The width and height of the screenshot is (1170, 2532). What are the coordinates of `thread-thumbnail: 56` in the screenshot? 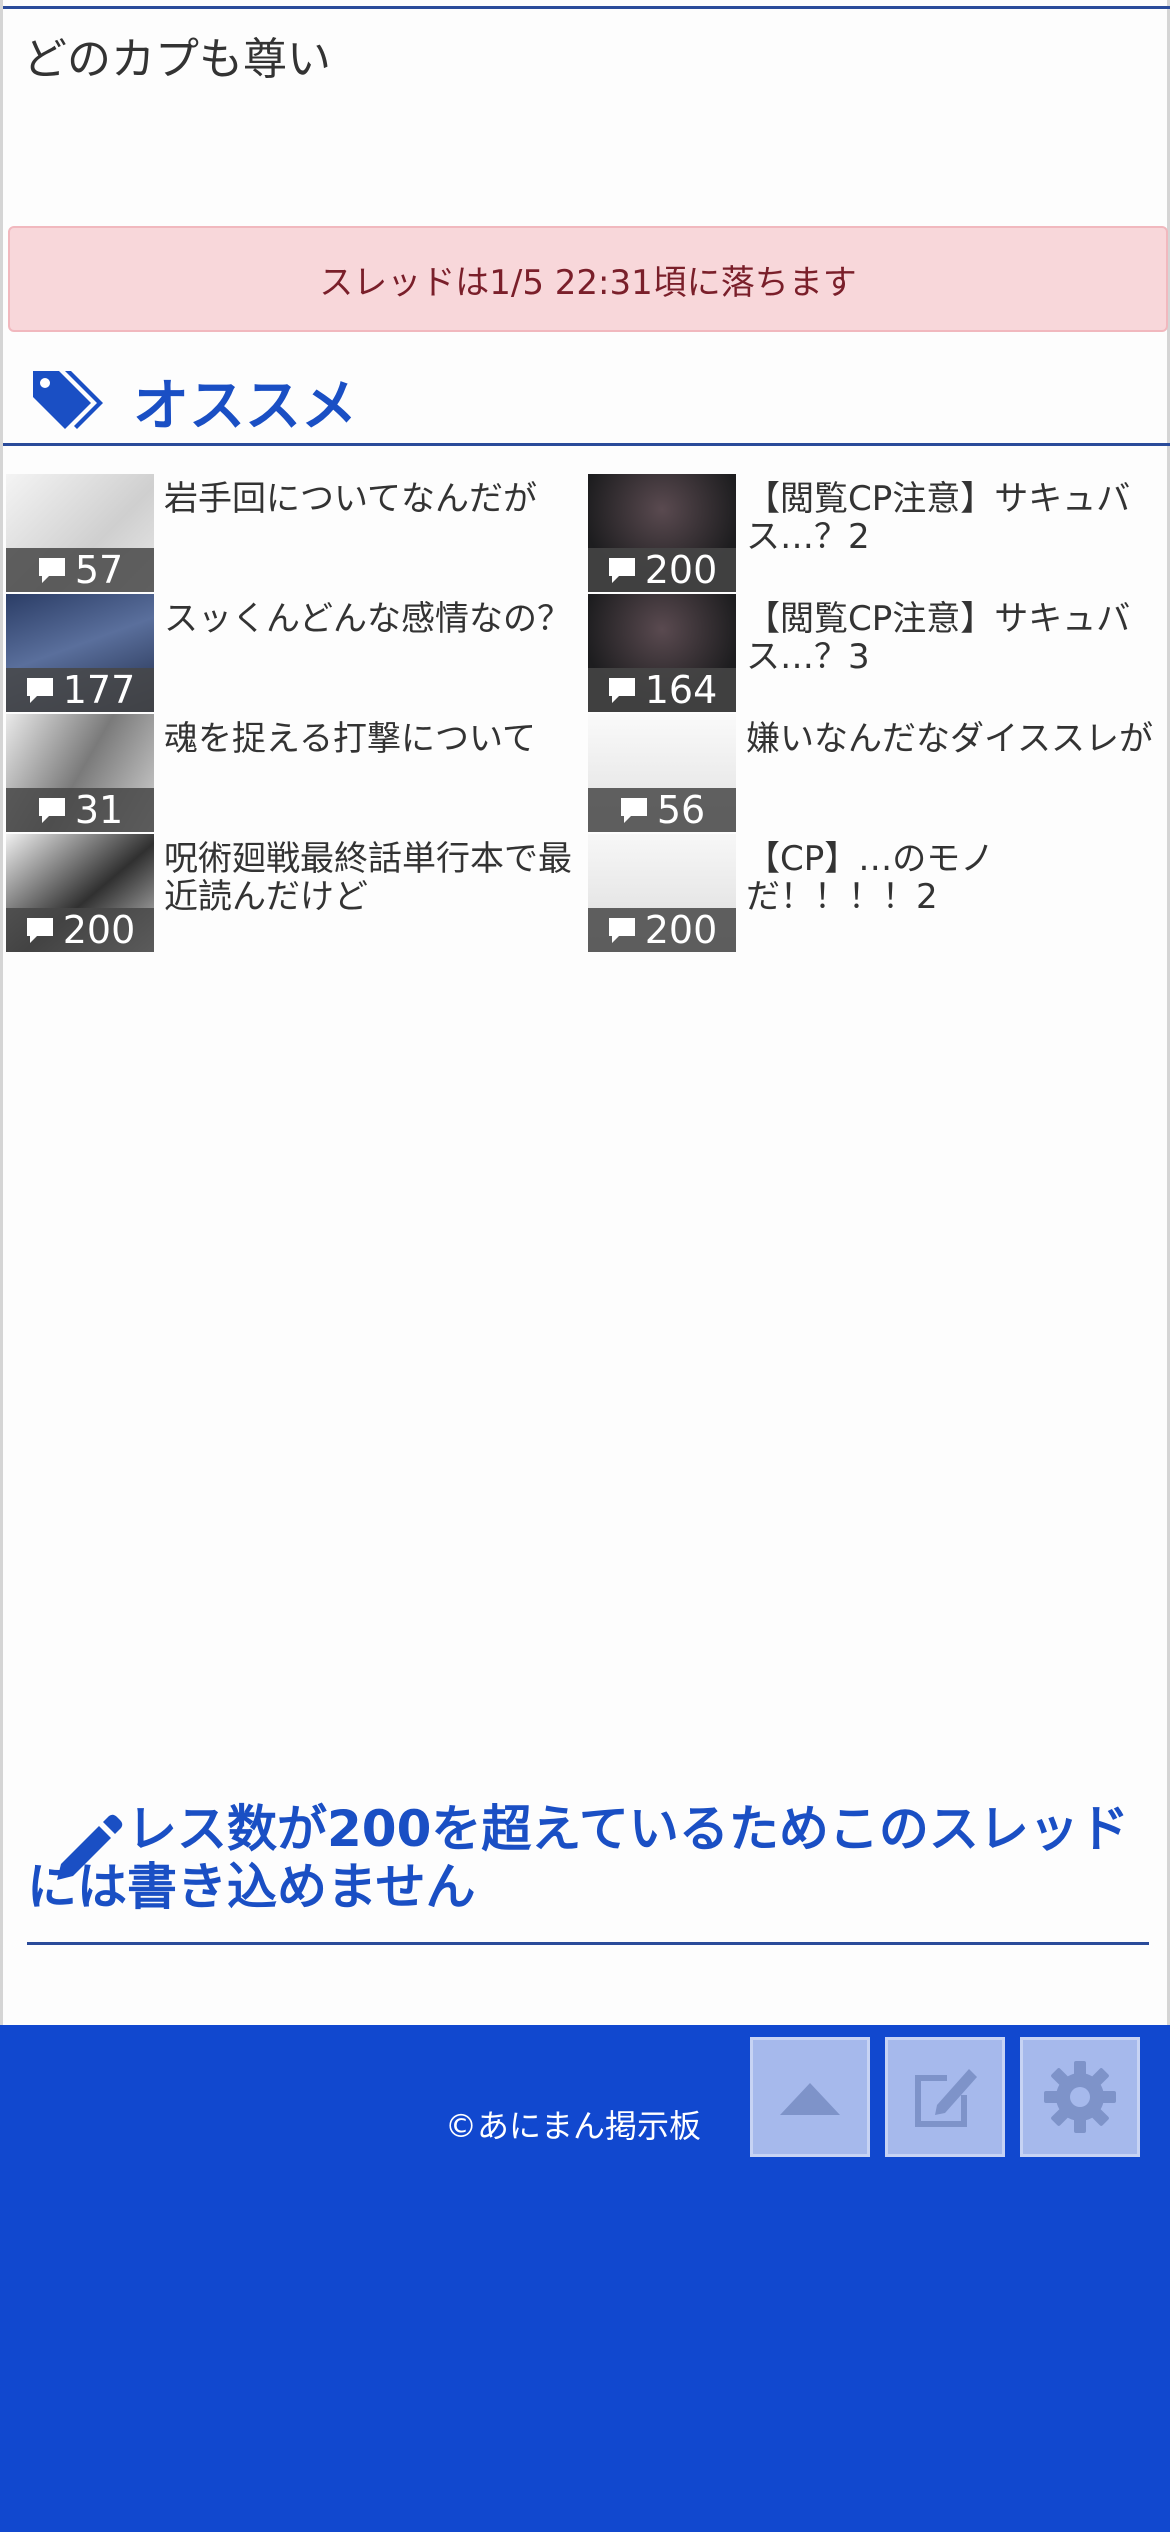 It's located at (662, 773).